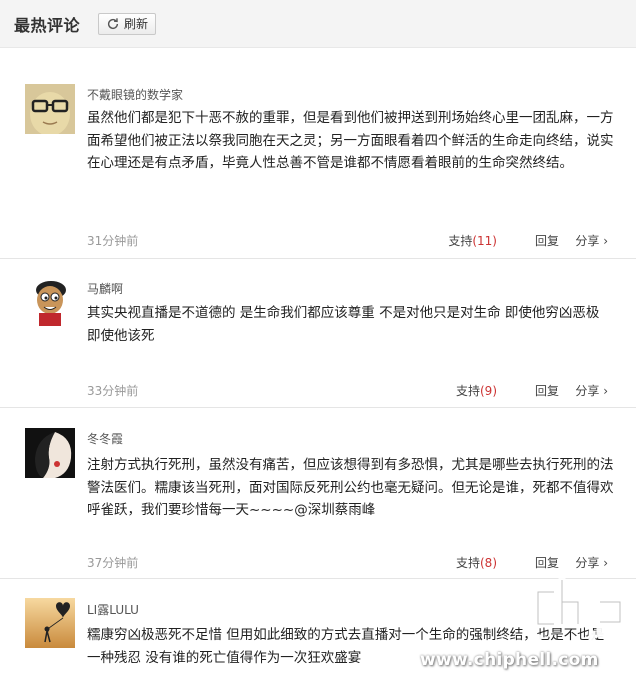  I want to click on username: 冬冬霞, so click(105, 438).